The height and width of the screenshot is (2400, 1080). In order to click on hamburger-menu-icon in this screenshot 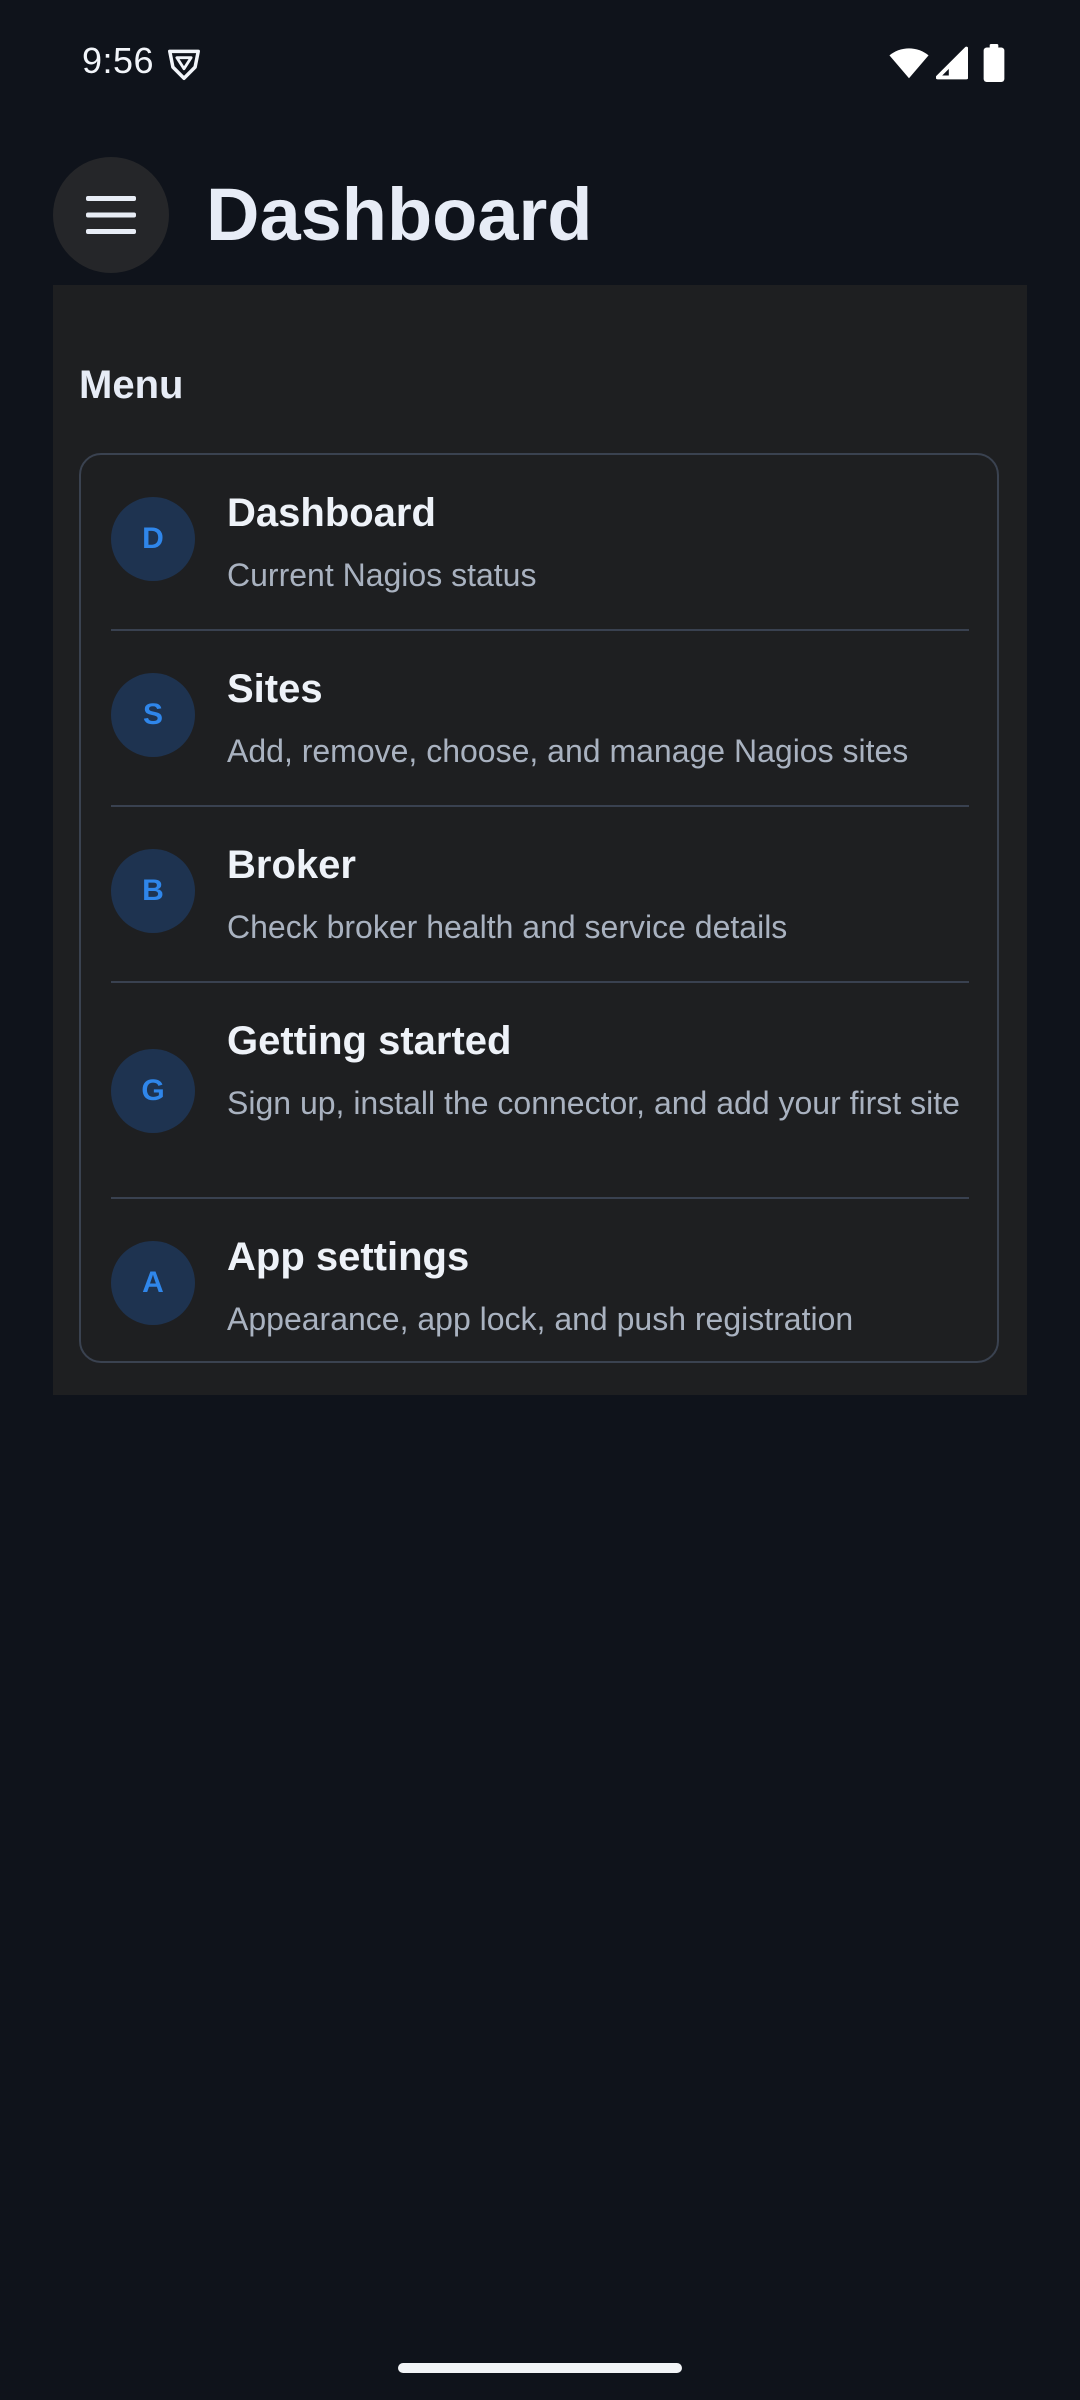, I will do `click(111, 215)`.